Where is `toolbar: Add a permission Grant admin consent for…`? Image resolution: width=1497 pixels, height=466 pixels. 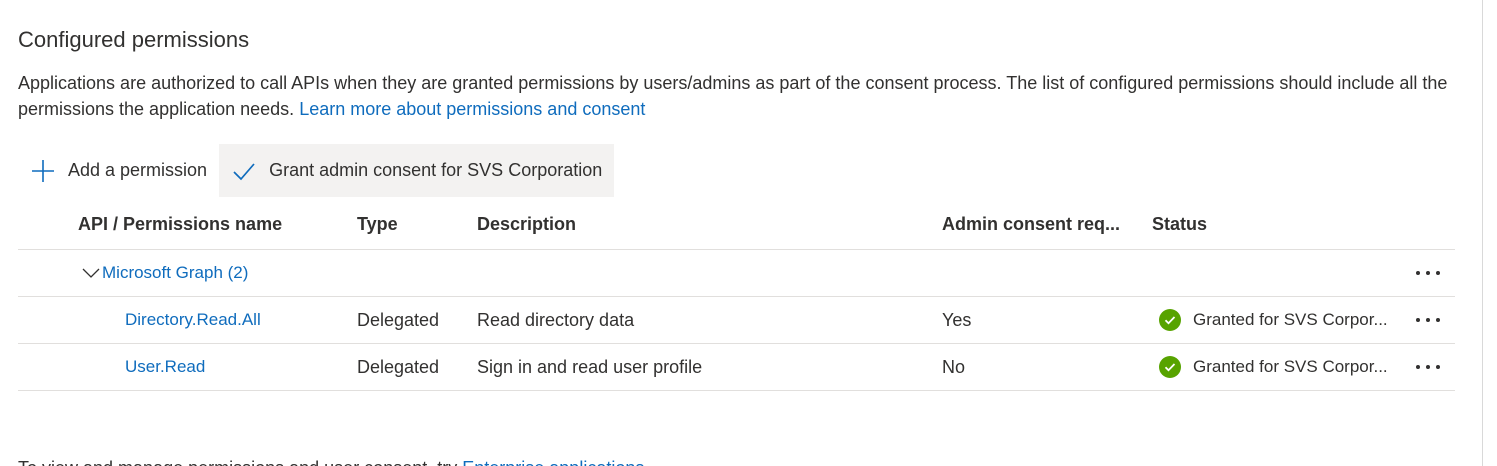 toolbar: Add a permission Grant admin consent for… is located at coordinates (316, 170).